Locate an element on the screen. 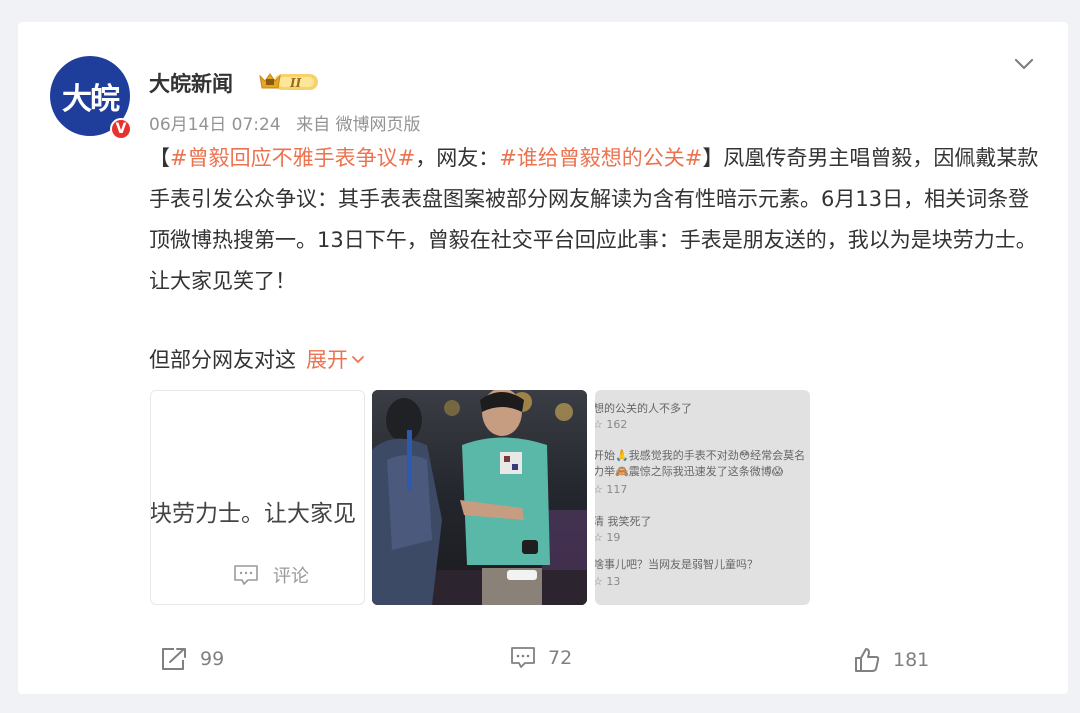  image-text: 啥事儿吧？当网友是弱智儿童吗？ is located at coordinates (676, 564).